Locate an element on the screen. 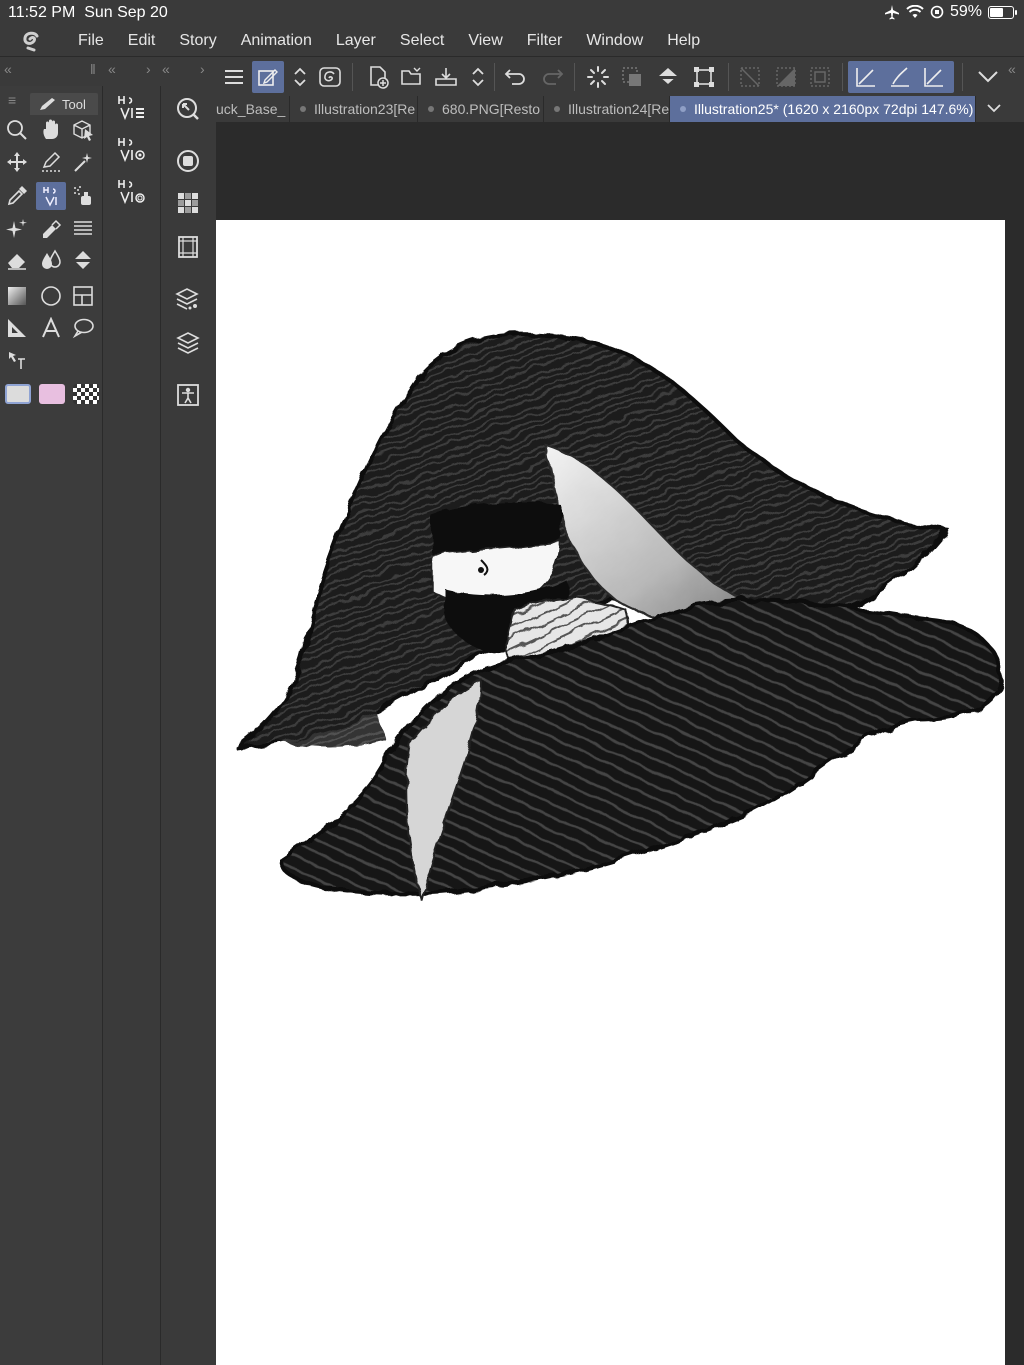 This screenshot has height=1365, width=1024. correct-line-icon is located at coordinates (17, 360).